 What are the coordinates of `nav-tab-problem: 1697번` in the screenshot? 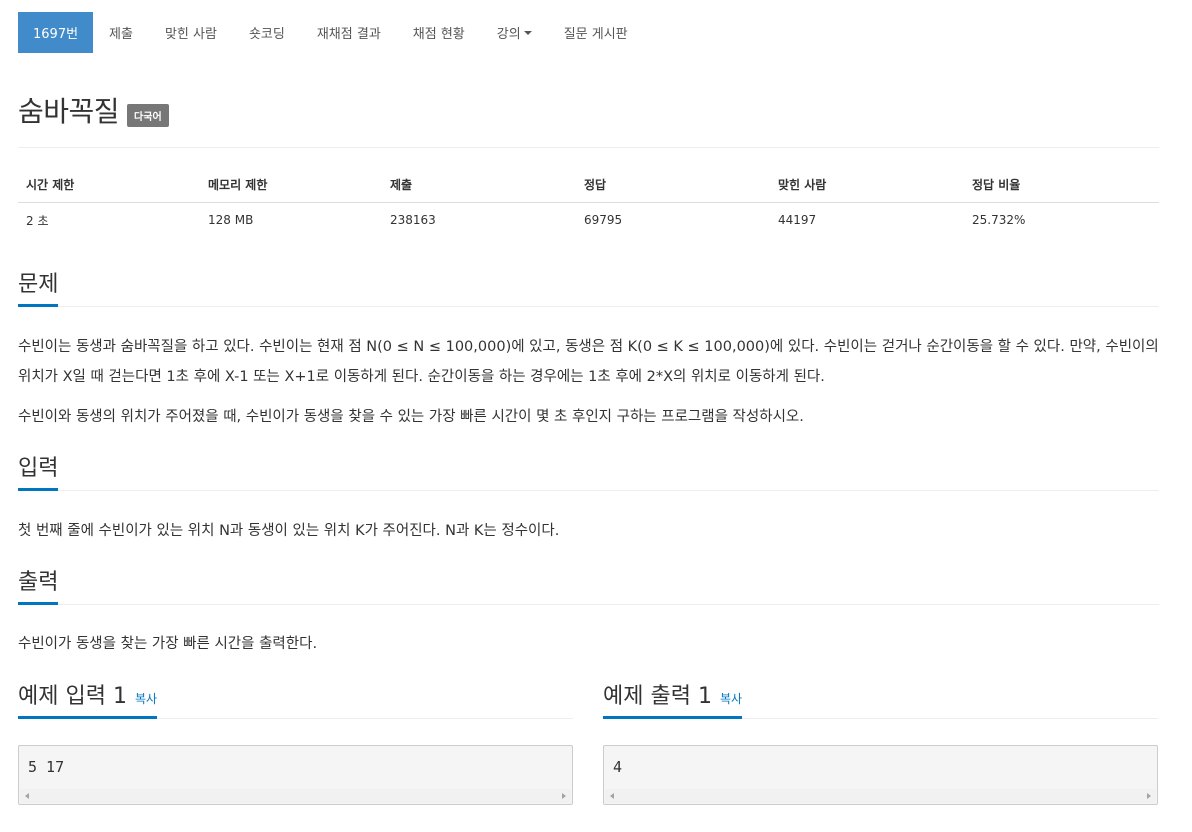 It's located at (56, 32).